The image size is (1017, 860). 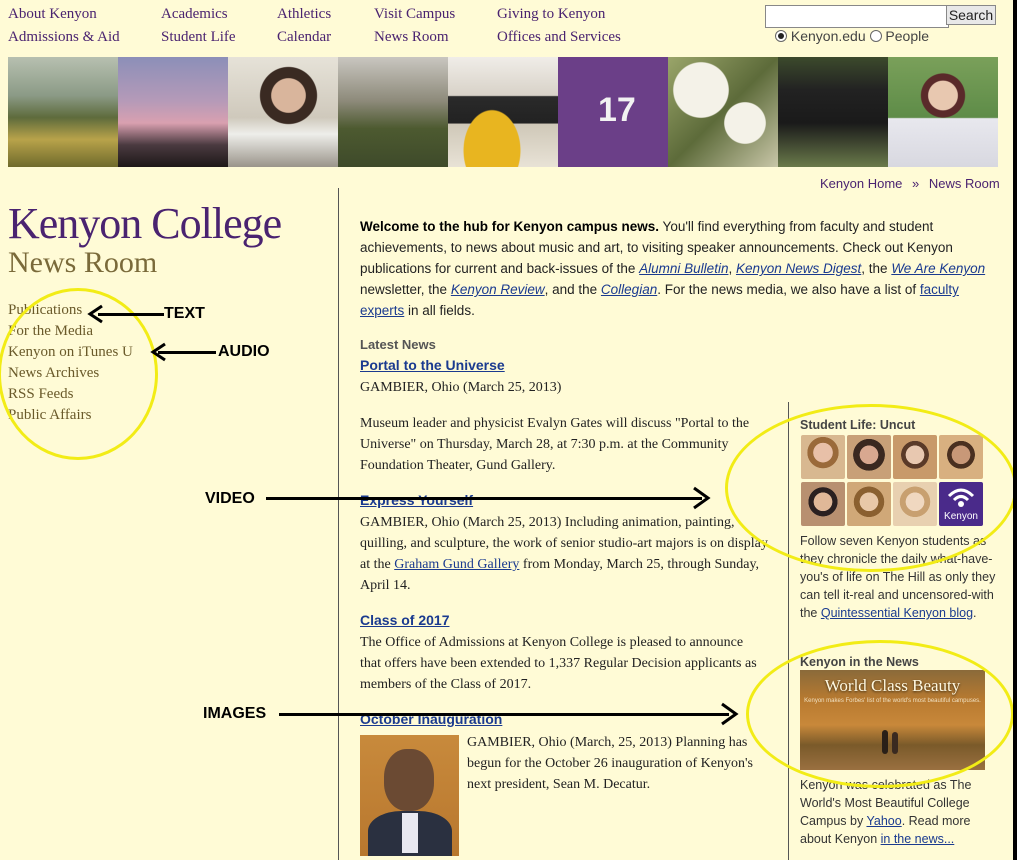 I want to click on nav-offices-services: Offices and Services, so click(x=559, y=37).